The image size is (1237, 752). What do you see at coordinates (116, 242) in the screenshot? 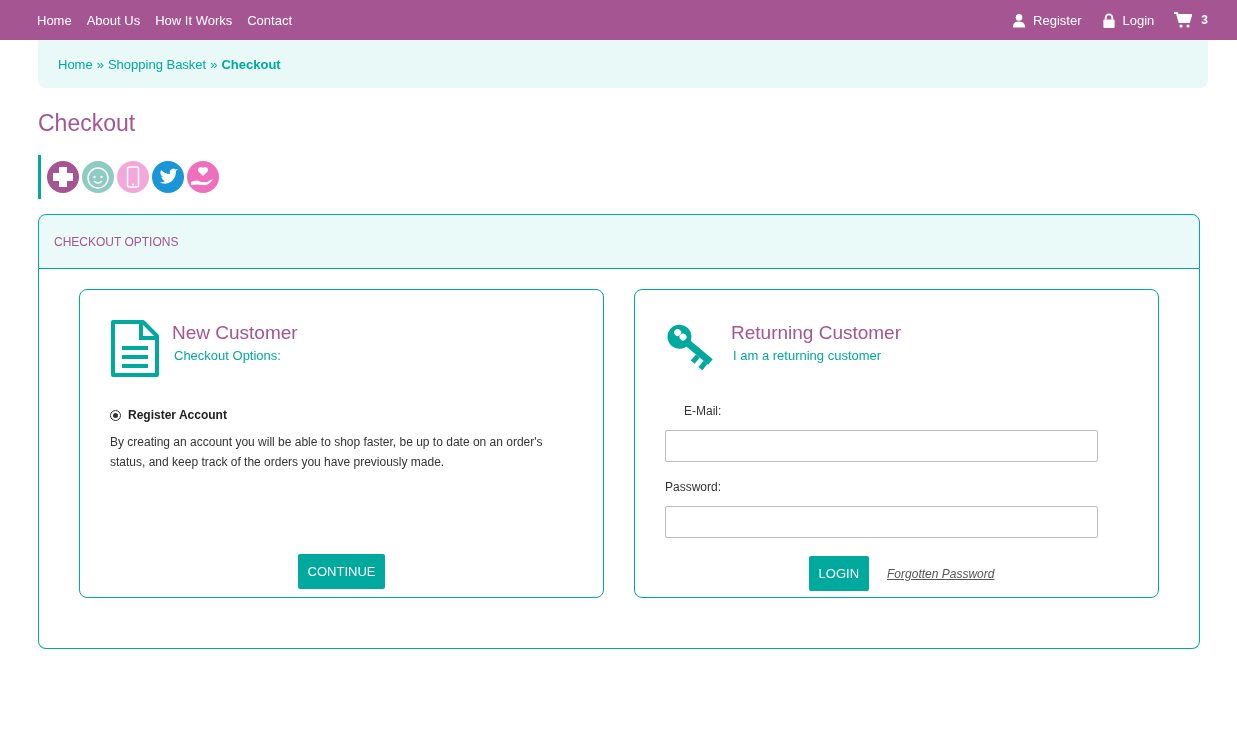
I see `panel-heading: CHECKOUT OPTIONS` at bounding box center [116, 242].